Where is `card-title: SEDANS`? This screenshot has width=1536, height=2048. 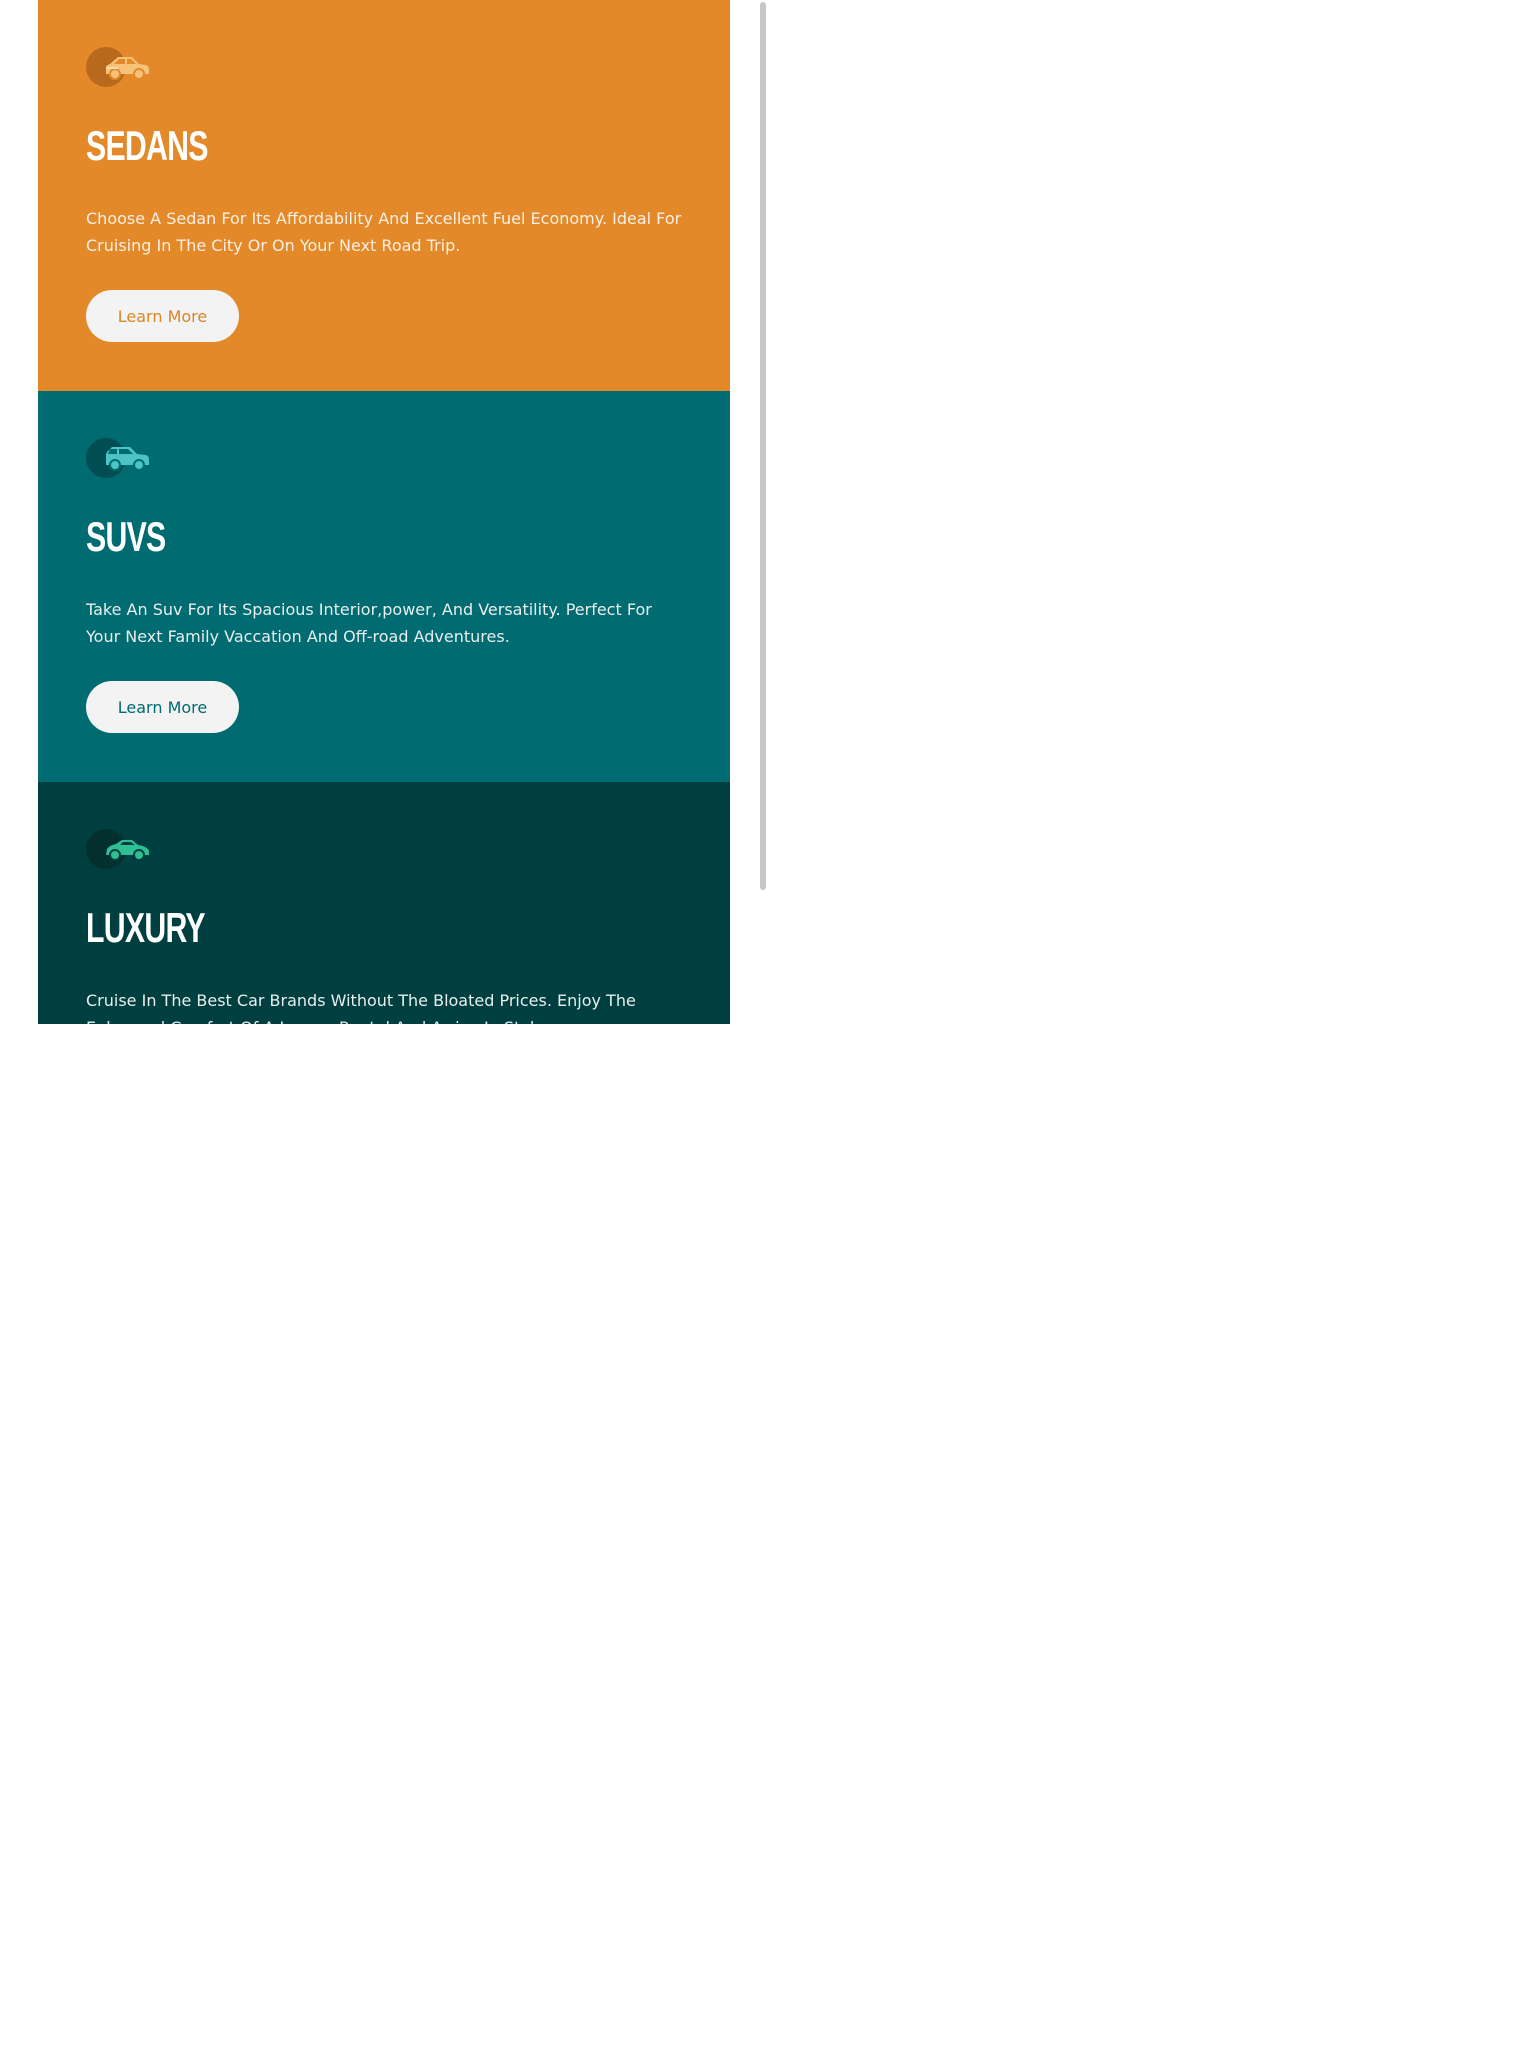 card-title: SEDANS is located at coordinates (147, 145).